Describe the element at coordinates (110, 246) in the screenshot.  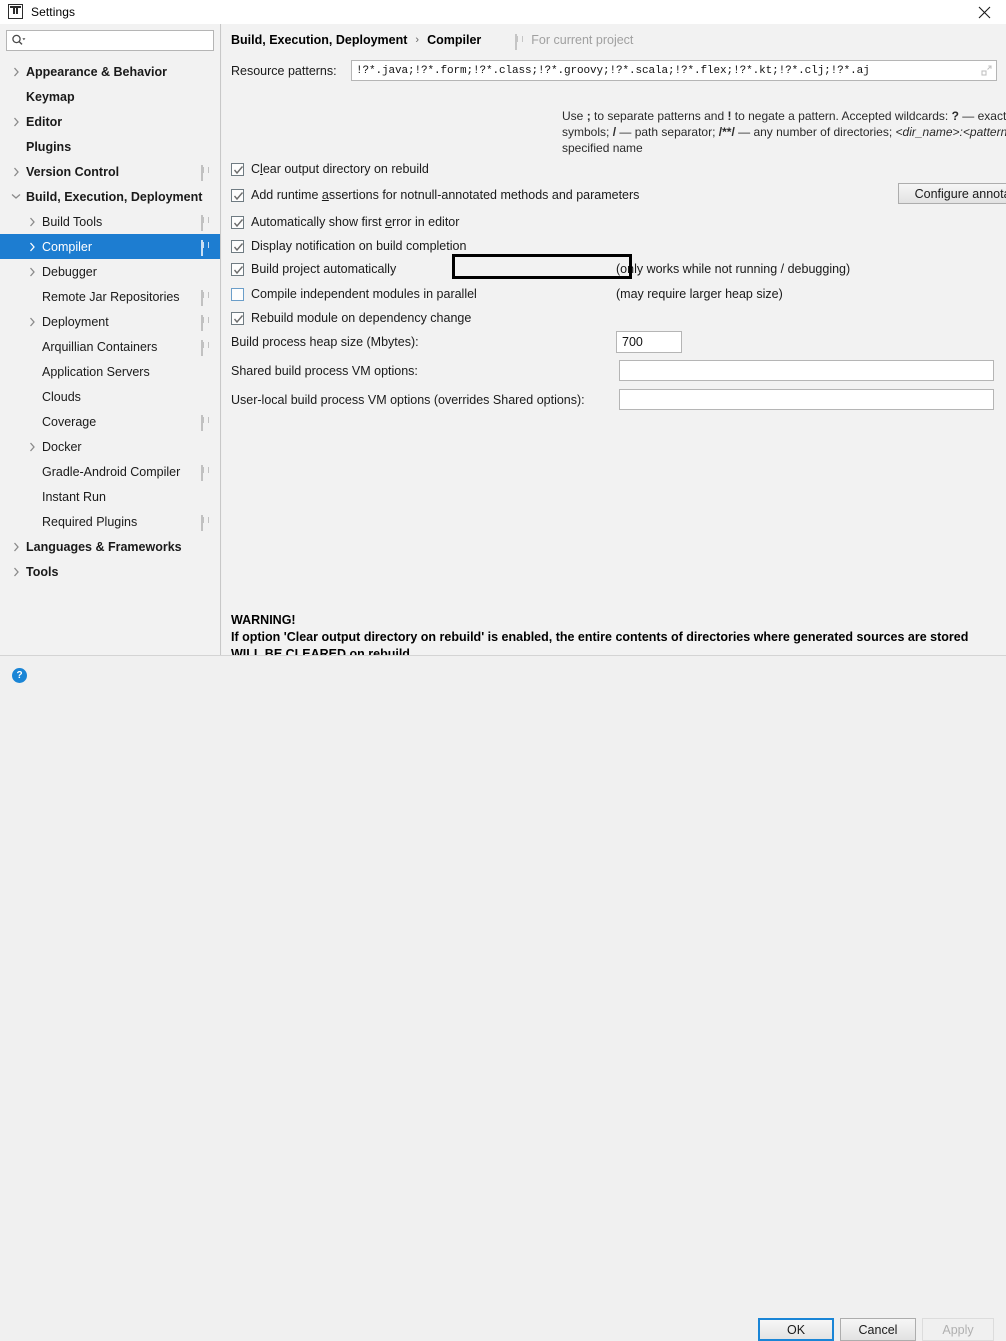
I see `sidebar-item-compiler: Compiler` at that location.